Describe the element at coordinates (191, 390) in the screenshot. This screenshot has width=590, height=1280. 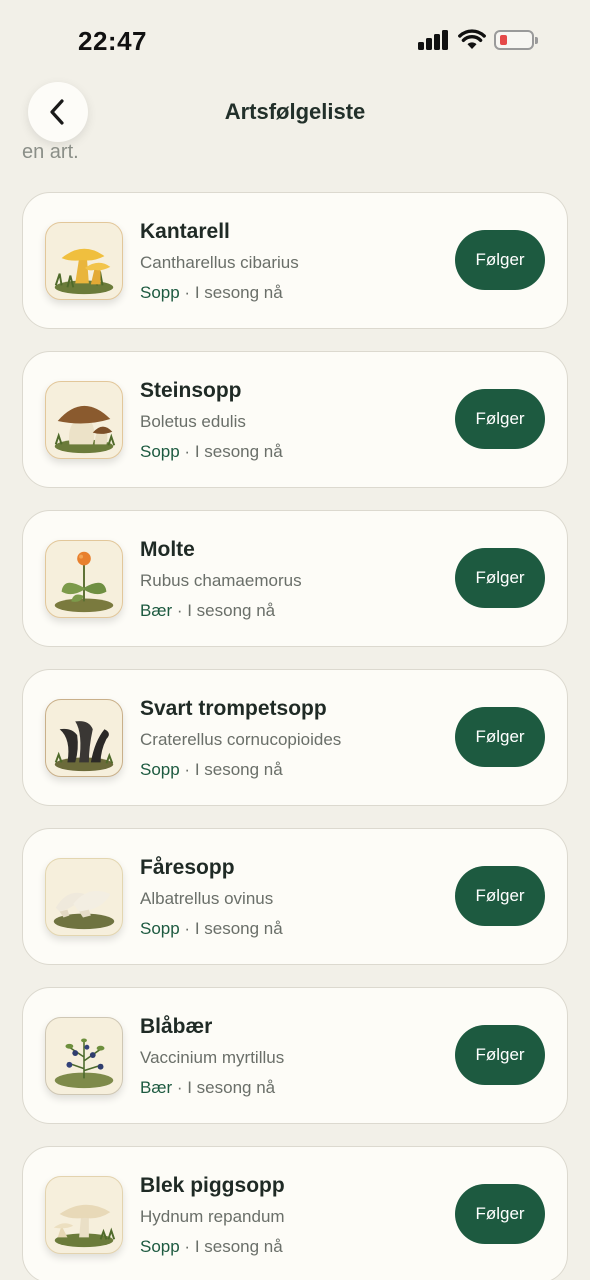
I see `species-name: Steinsopp` at that location.